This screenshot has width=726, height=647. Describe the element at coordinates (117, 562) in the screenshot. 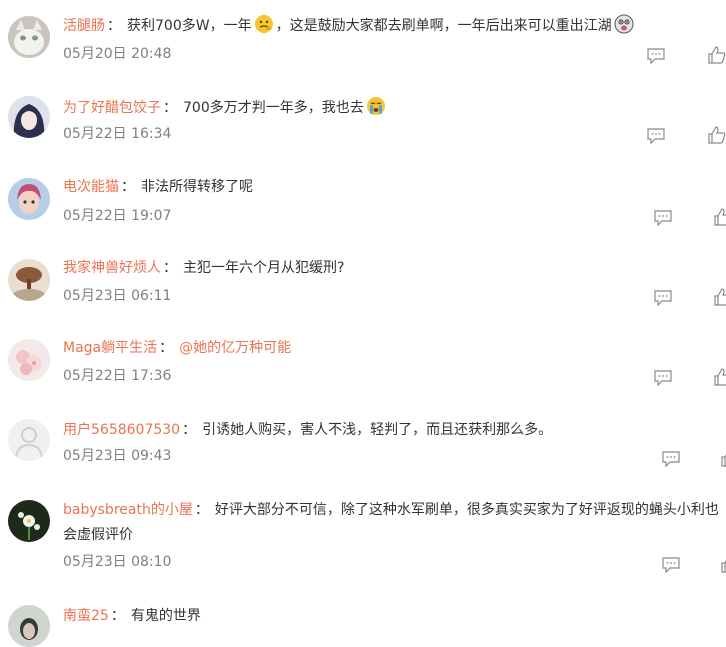

I see `comment-time: 05月23日 08:10` at that location.